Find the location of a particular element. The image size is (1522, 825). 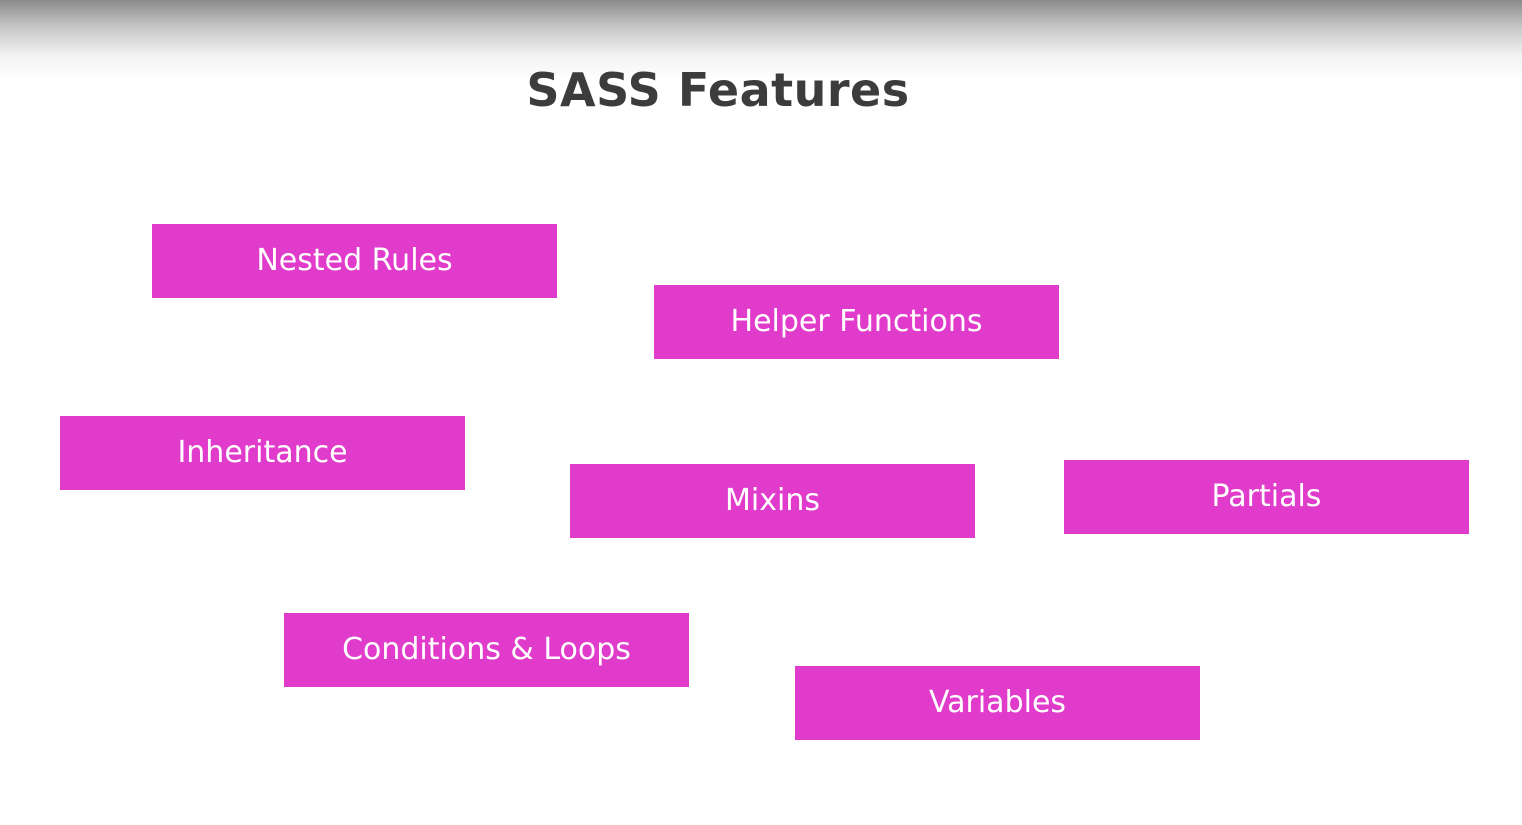

feature-box-inheritance: Inheritance is located at coordinates (262, 453).